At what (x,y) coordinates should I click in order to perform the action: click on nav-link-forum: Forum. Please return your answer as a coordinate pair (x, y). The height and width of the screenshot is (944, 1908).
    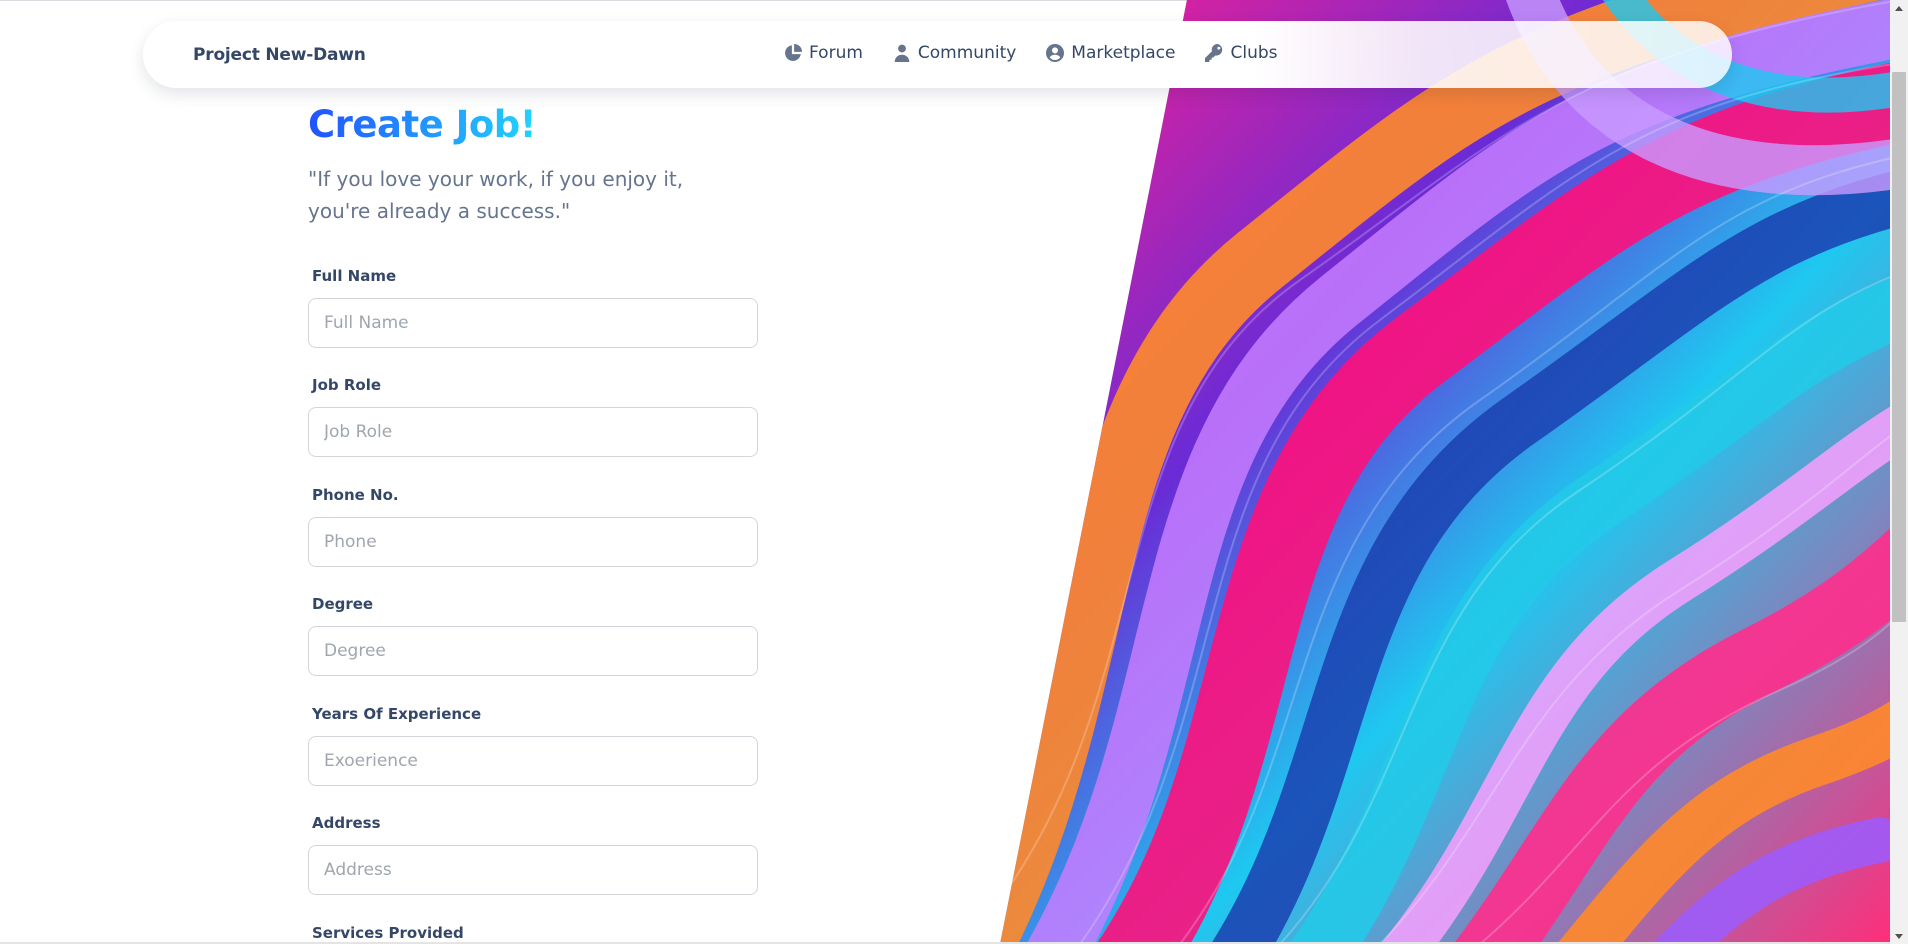
    Looking at the image, I should click on (823, 53).